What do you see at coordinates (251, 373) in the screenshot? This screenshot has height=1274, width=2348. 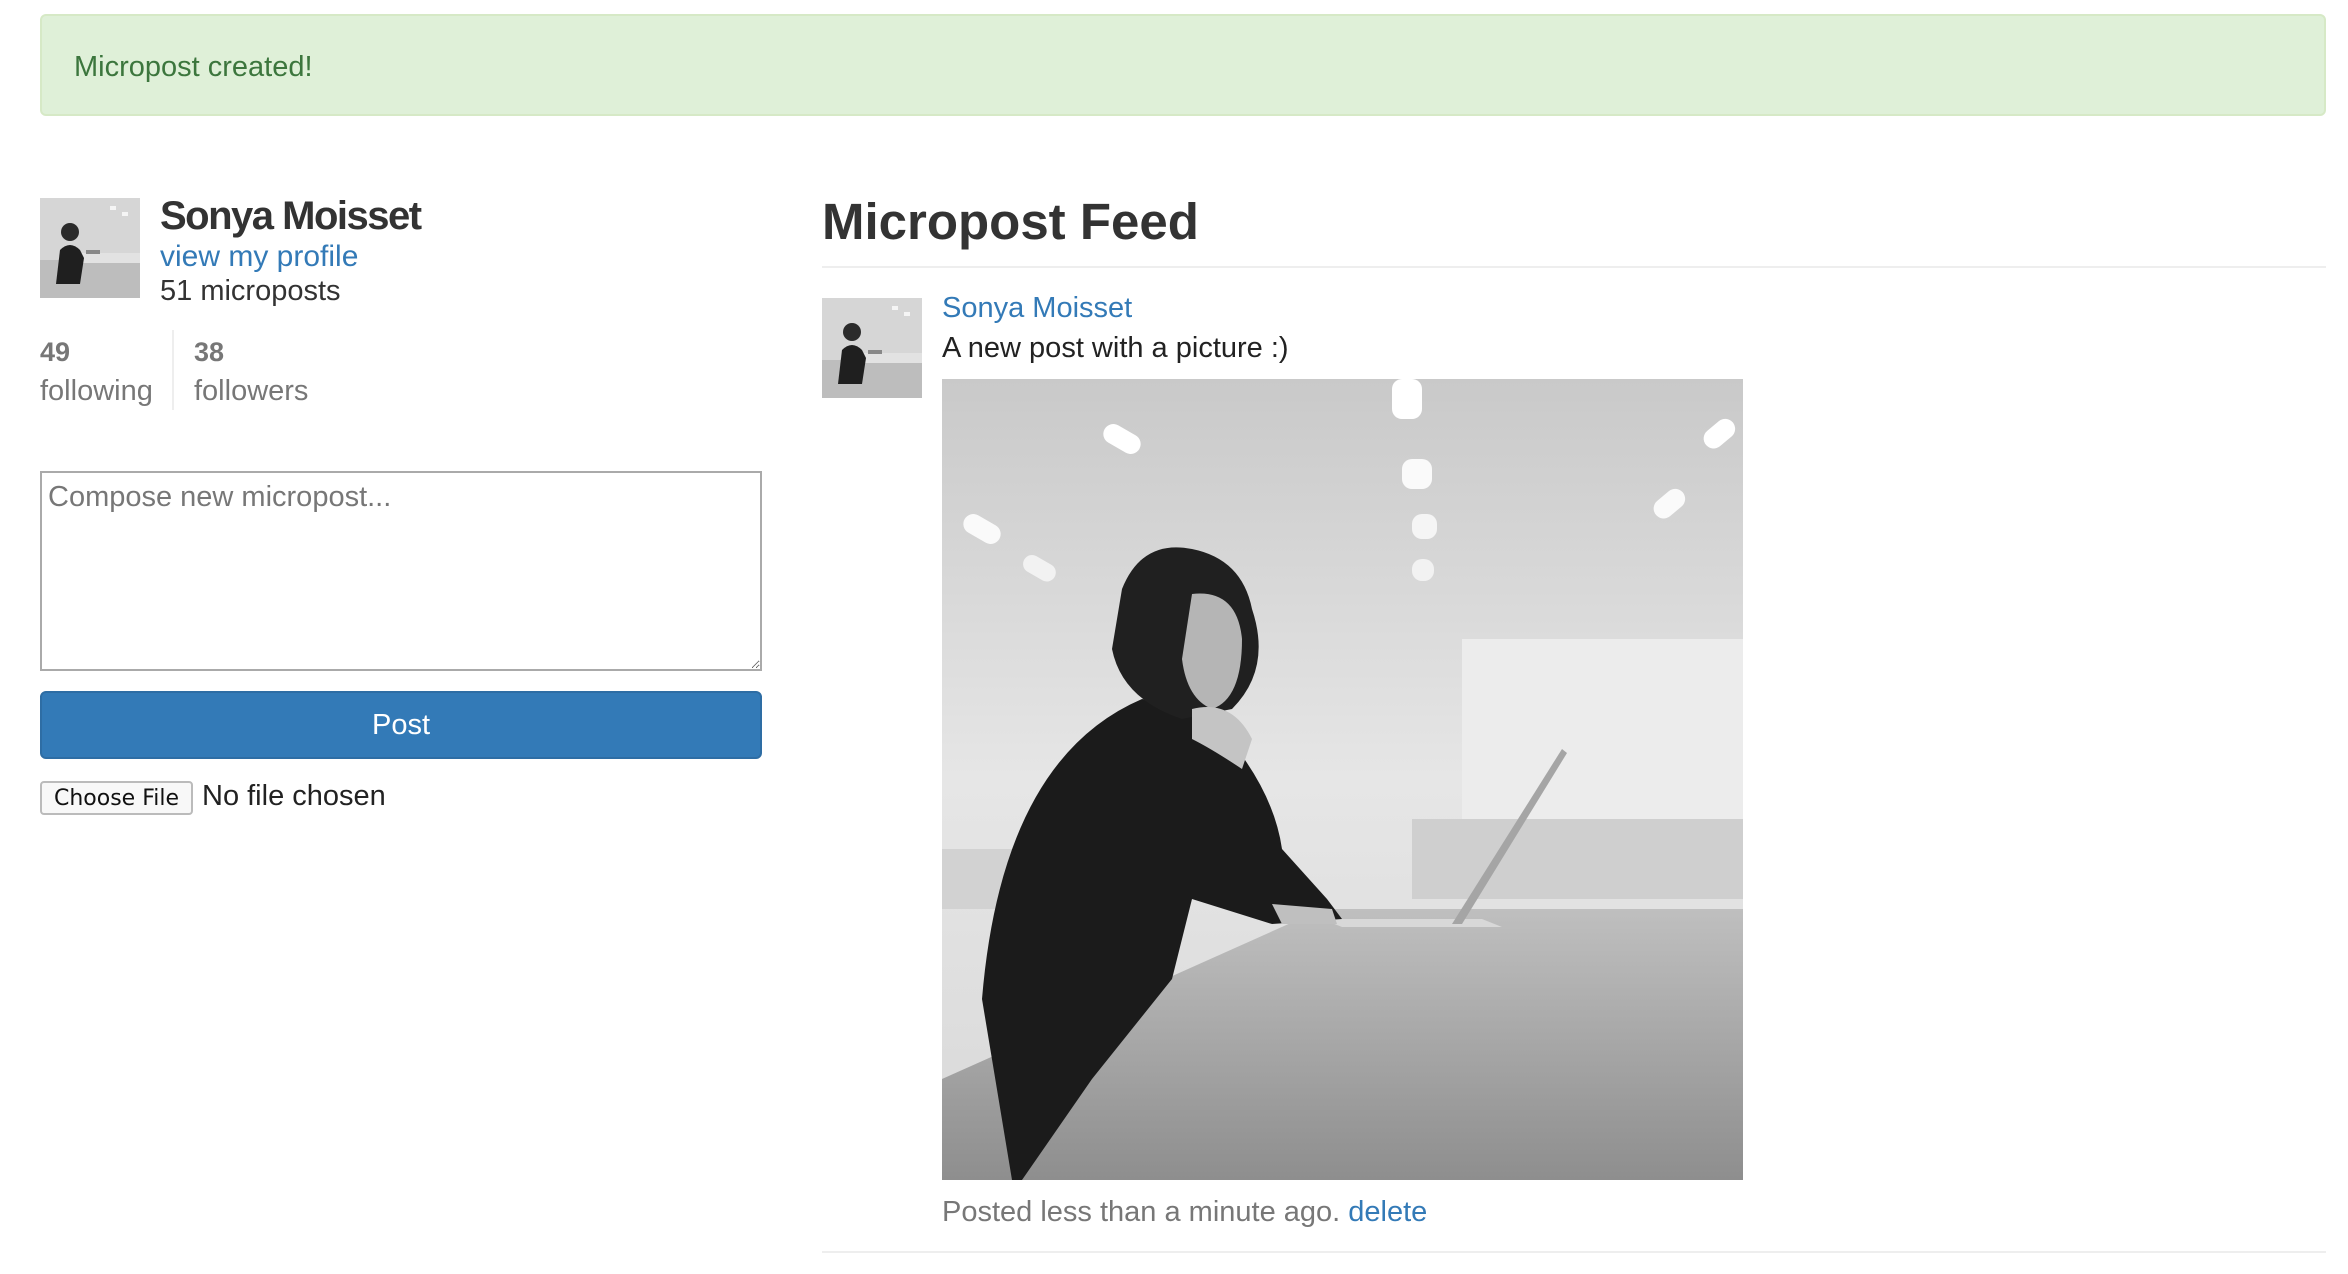 I see `followers-stat: 38 followers` at bounding box center [251, 373].